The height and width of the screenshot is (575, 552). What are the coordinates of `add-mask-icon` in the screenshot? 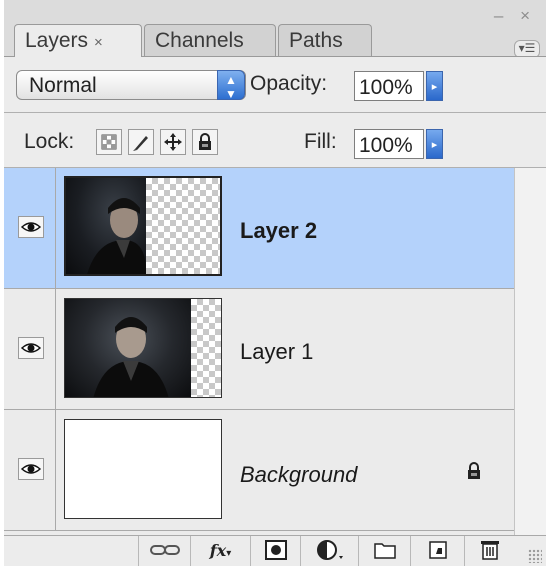 It's located at (275, 551).